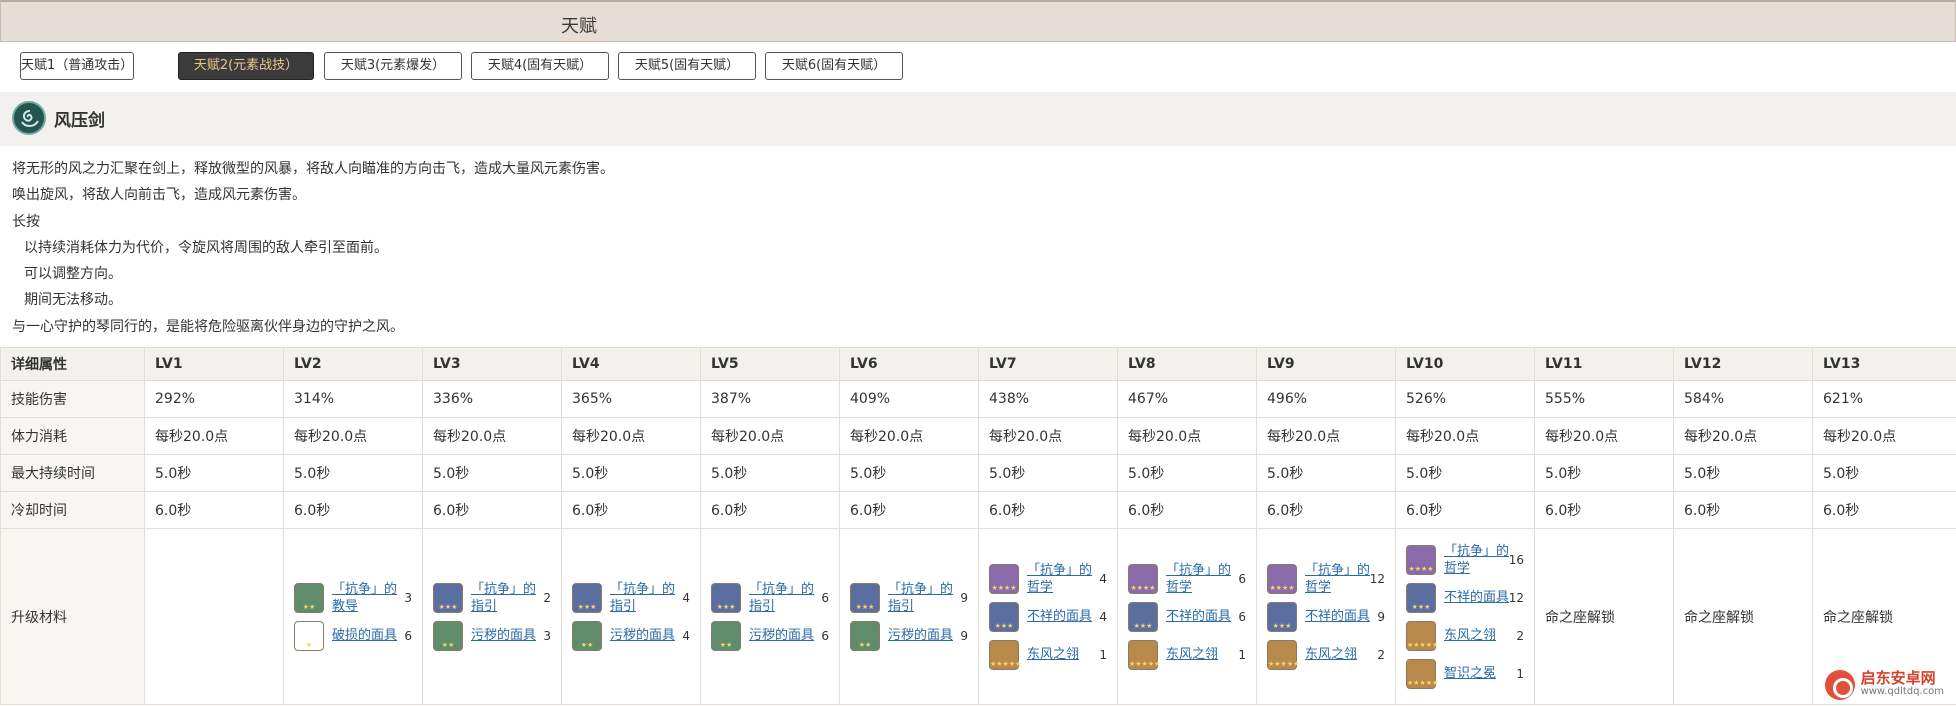 Image resolution: width=1956 pixels, height=706 pixels. I want to click on tab-talent-1: 天赋1（普通攻击）, so click(77, 66).